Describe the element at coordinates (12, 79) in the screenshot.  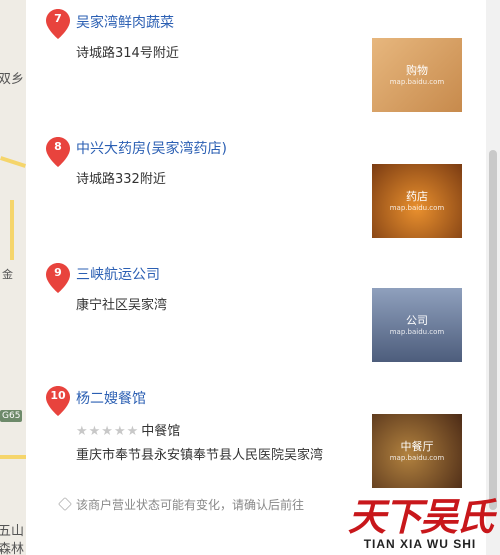
I see `map-label: 双乡` at that location.